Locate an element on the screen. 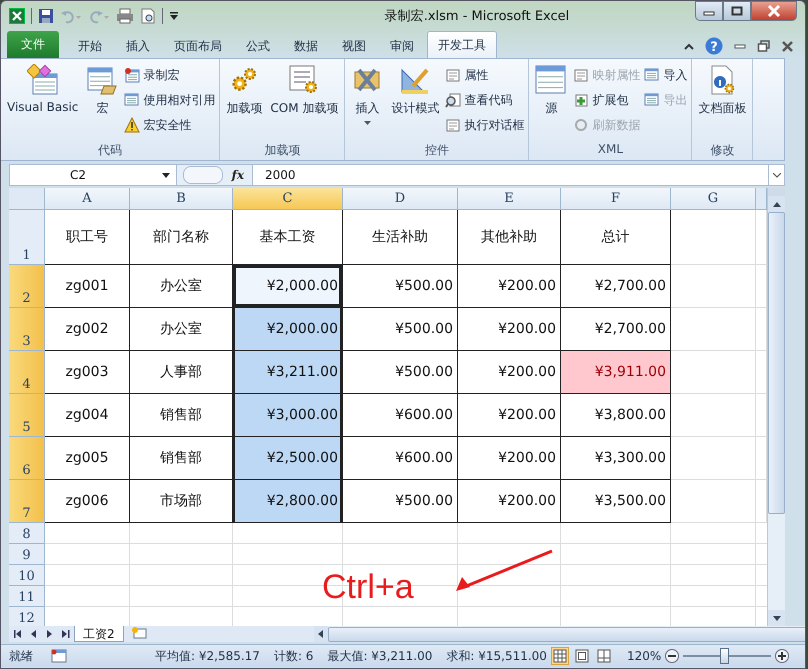 This screenshot has width=808, height=669. split-handle is located at coordinates (776, 192).